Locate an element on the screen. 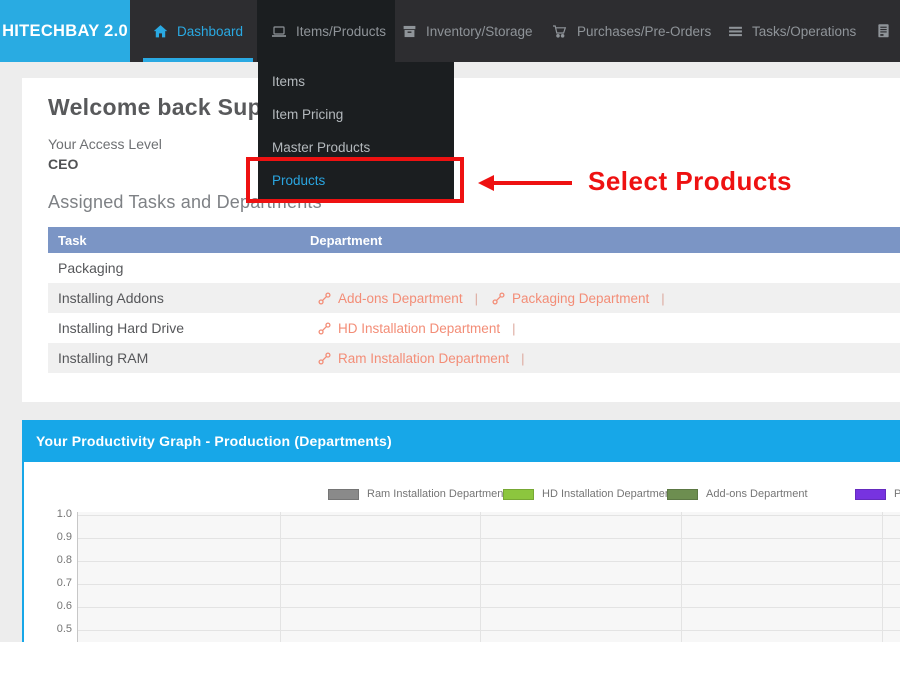  y-axis is located at coordinates (77, 577).